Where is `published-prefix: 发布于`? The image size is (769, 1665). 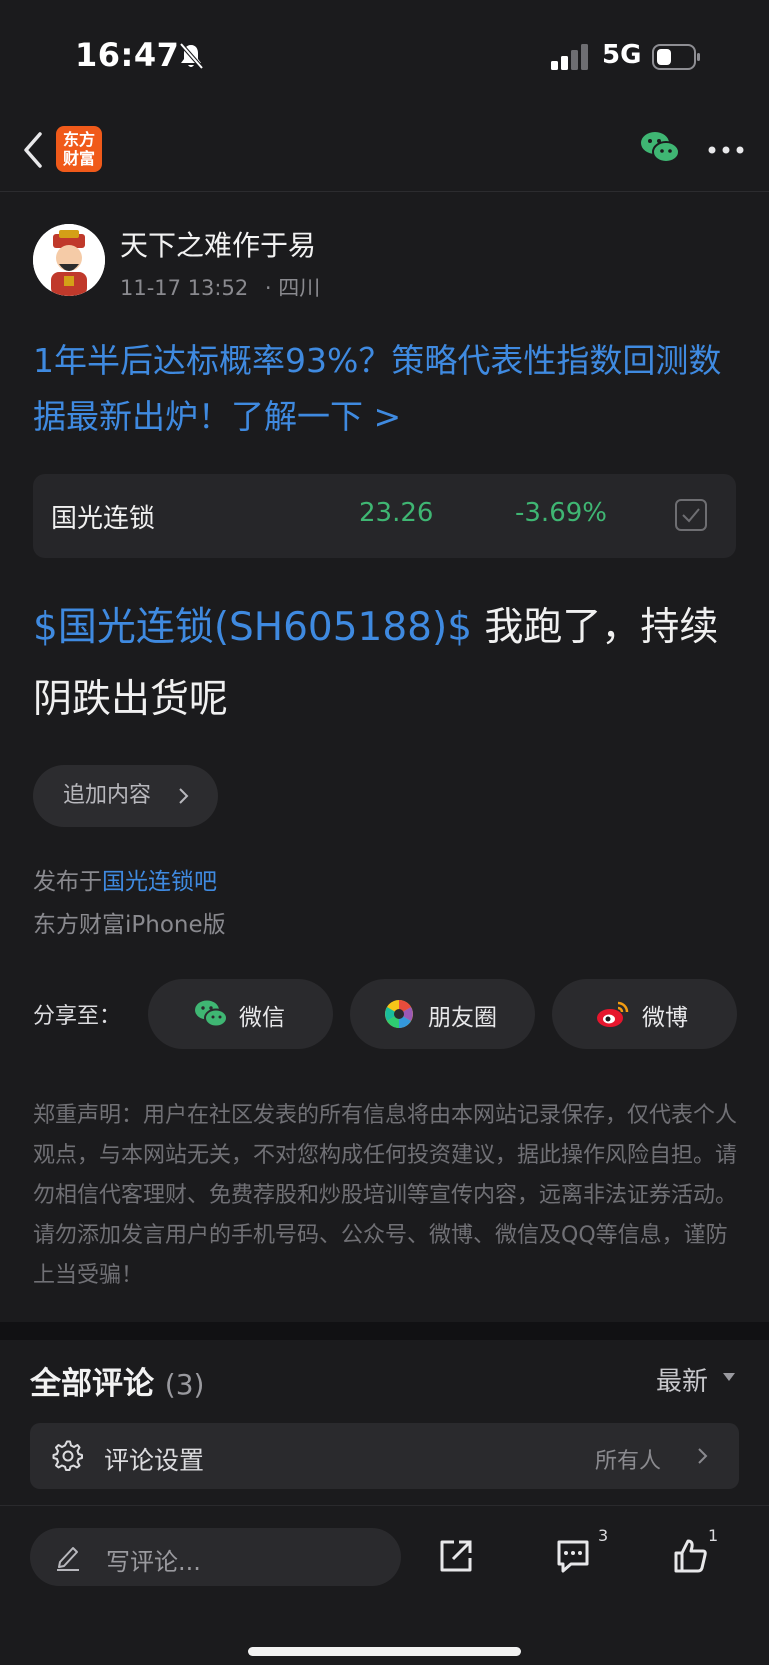
published-prefix: 发布于 is located at coordinates (67, 882).